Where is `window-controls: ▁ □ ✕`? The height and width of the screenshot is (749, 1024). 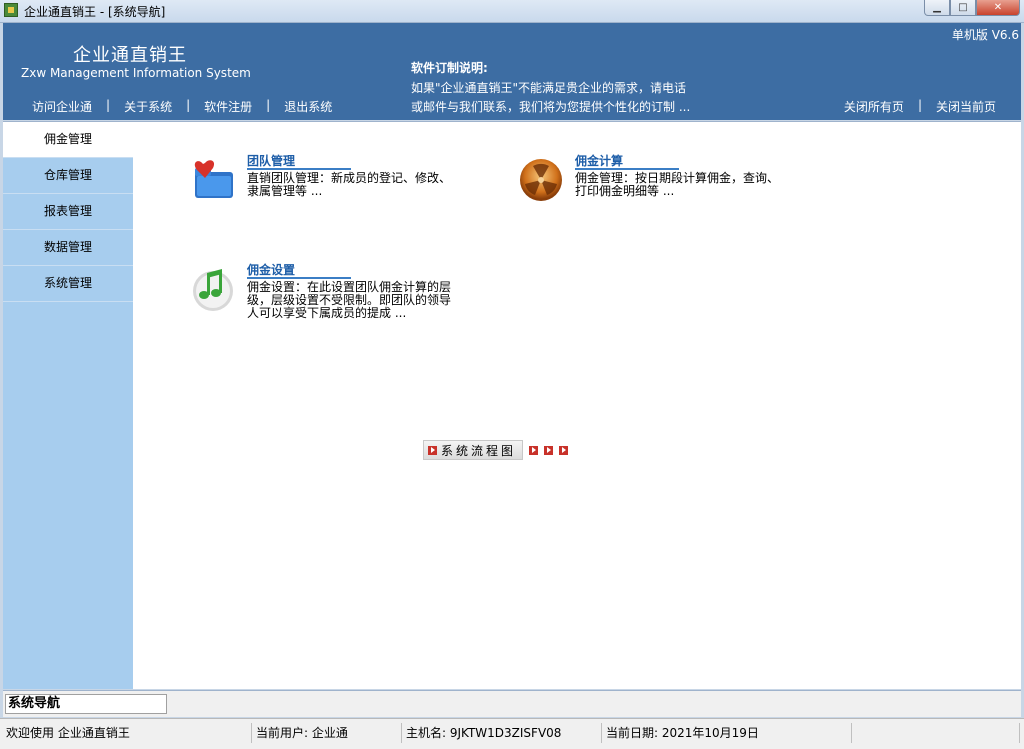
window-controls: ▁ □ ✕ is located at coordinates (972, 9).